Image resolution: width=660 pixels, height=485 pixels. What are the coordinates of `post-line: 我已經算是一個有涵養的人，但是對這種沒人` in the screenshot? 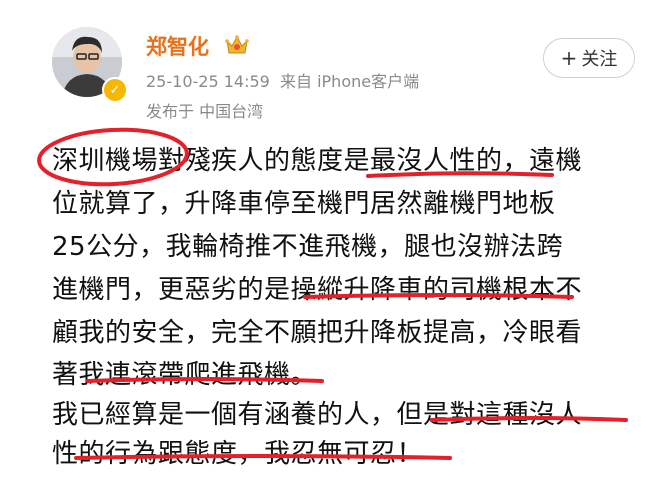 It's located at (317, 415).